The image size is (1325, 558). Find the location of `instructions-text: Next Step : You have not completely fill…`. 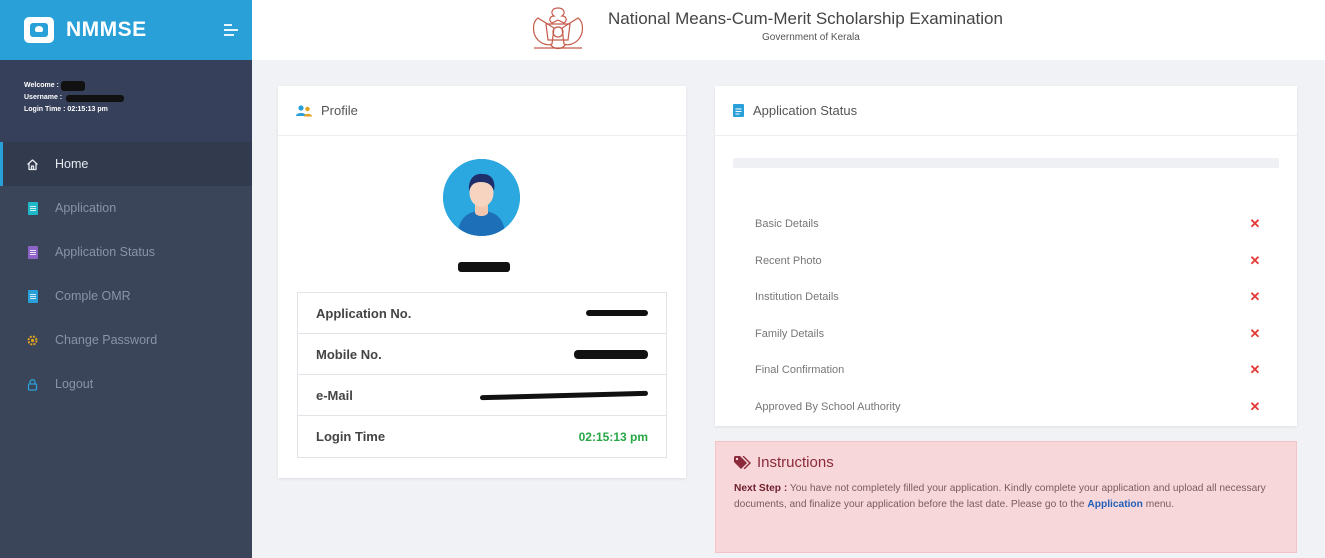

instructions-text: Next Step : You have not completely fill… is located at coordinates (1005, 497).